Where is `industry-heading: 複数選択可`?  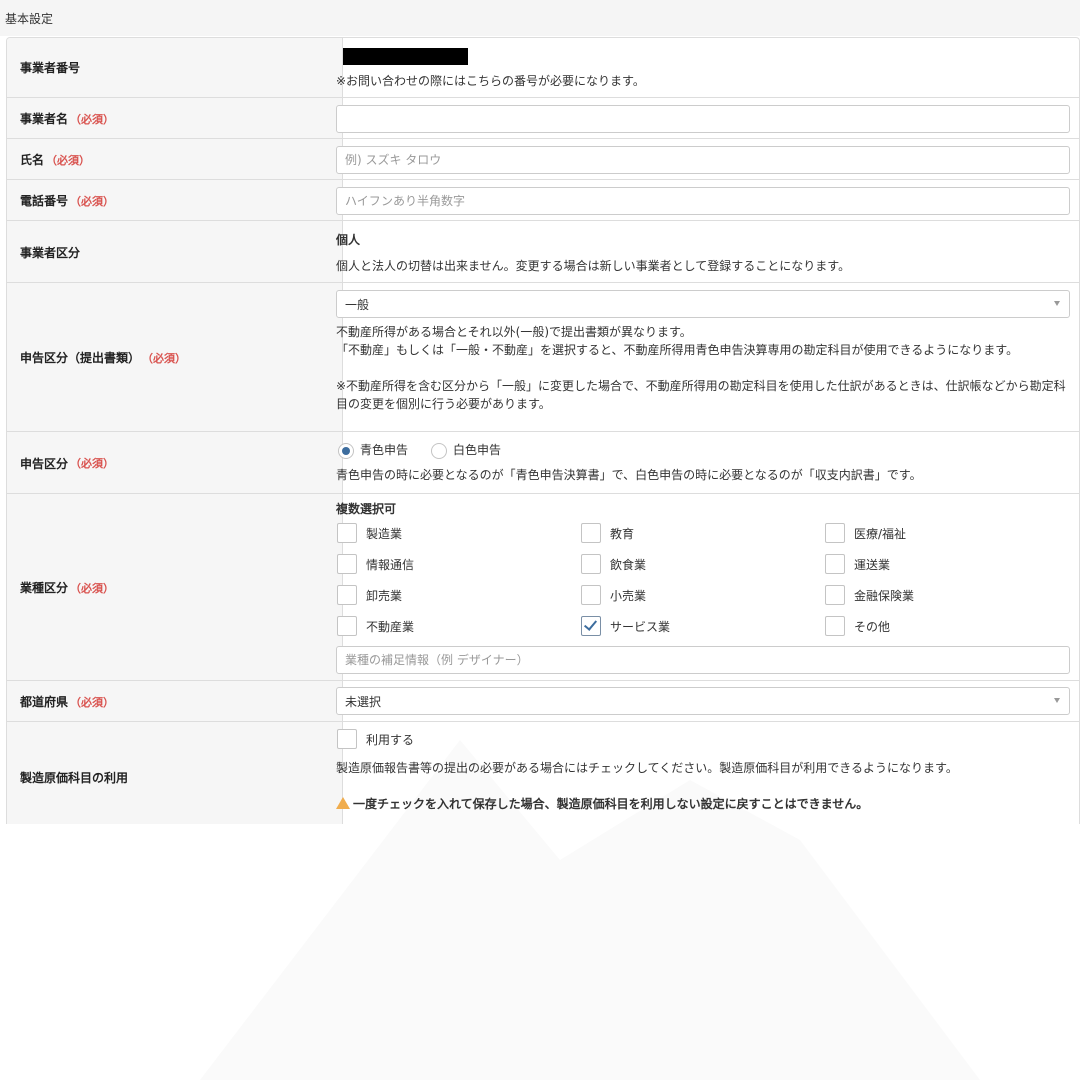
industry-heading: 複数選択可 is located at coordinates (366, 509).